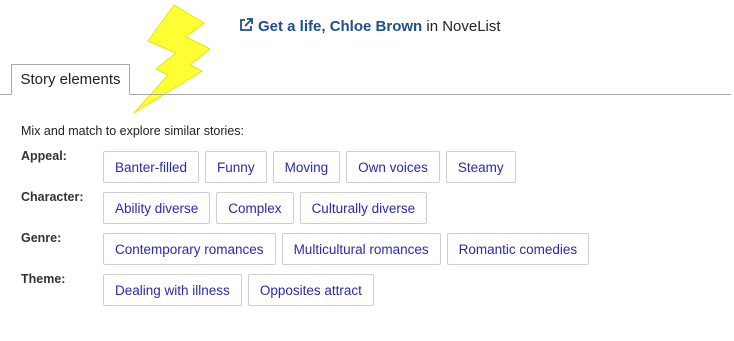 The image size is (734, 341). I want to click on facet-chip: Complex, so click(255, 208).